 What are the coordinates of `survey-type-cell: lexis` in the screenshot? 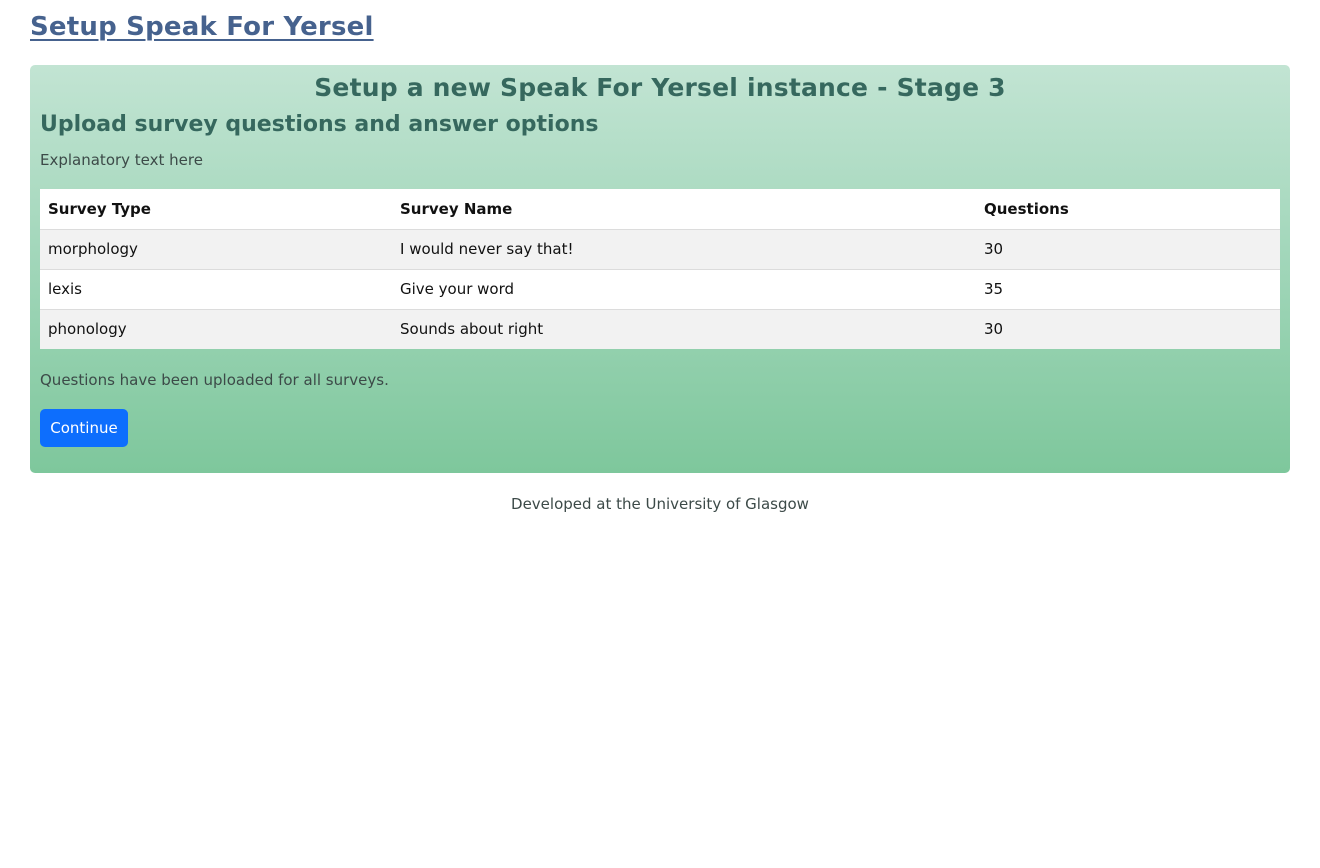 It's located at (216, 288).